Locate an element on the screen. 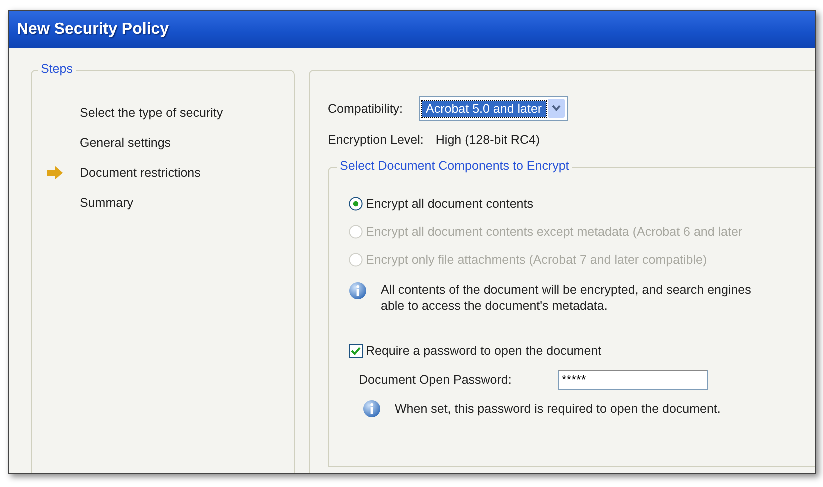  field-value: High (128-bit RC4) is located at coordinates (488, 140).